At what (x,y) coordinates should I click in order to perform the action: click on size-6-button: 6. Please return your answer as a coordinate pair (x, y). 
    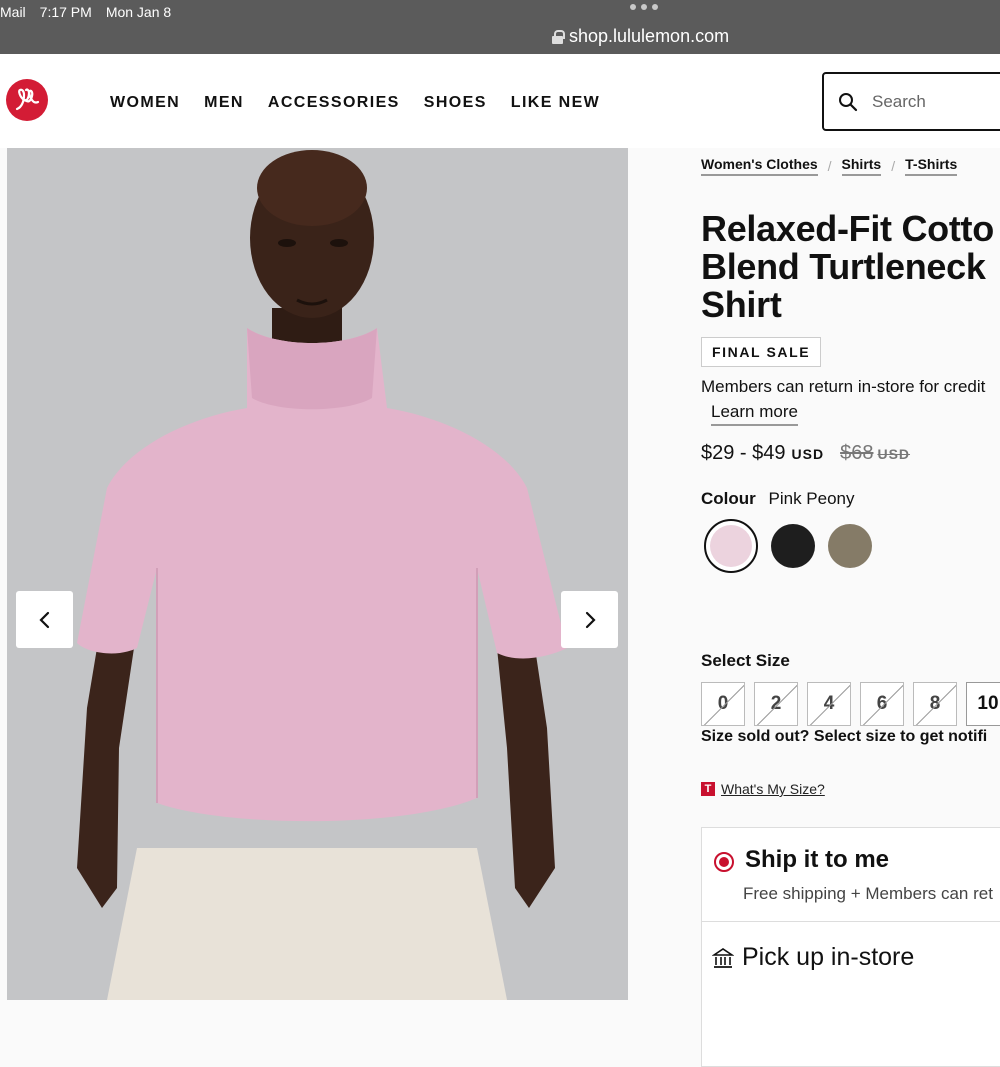
    Looking at the image, I should click on (882, 704).